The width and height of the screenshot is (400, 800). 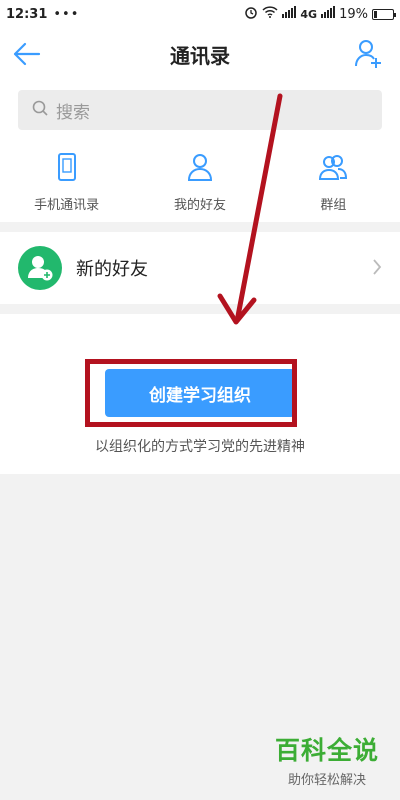 I want to click on page-title: 通讯录, so click(x=200, y=55).